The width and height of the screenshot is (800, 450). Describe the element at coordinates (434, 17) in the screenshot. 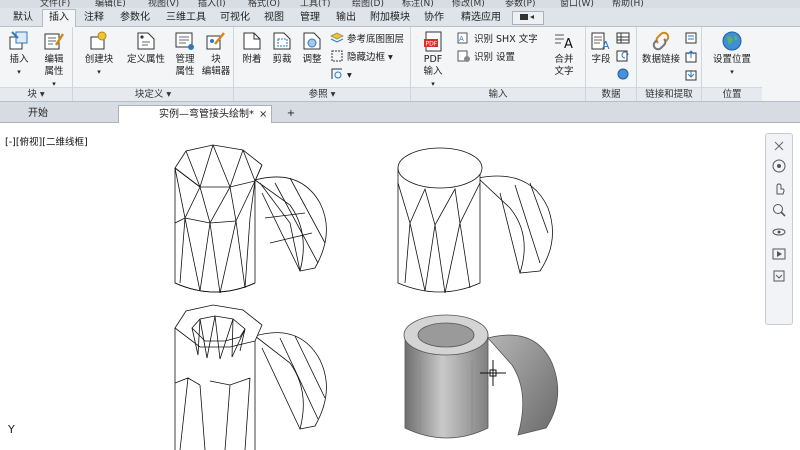

I see `tab-collaborate: 协作` at that location.